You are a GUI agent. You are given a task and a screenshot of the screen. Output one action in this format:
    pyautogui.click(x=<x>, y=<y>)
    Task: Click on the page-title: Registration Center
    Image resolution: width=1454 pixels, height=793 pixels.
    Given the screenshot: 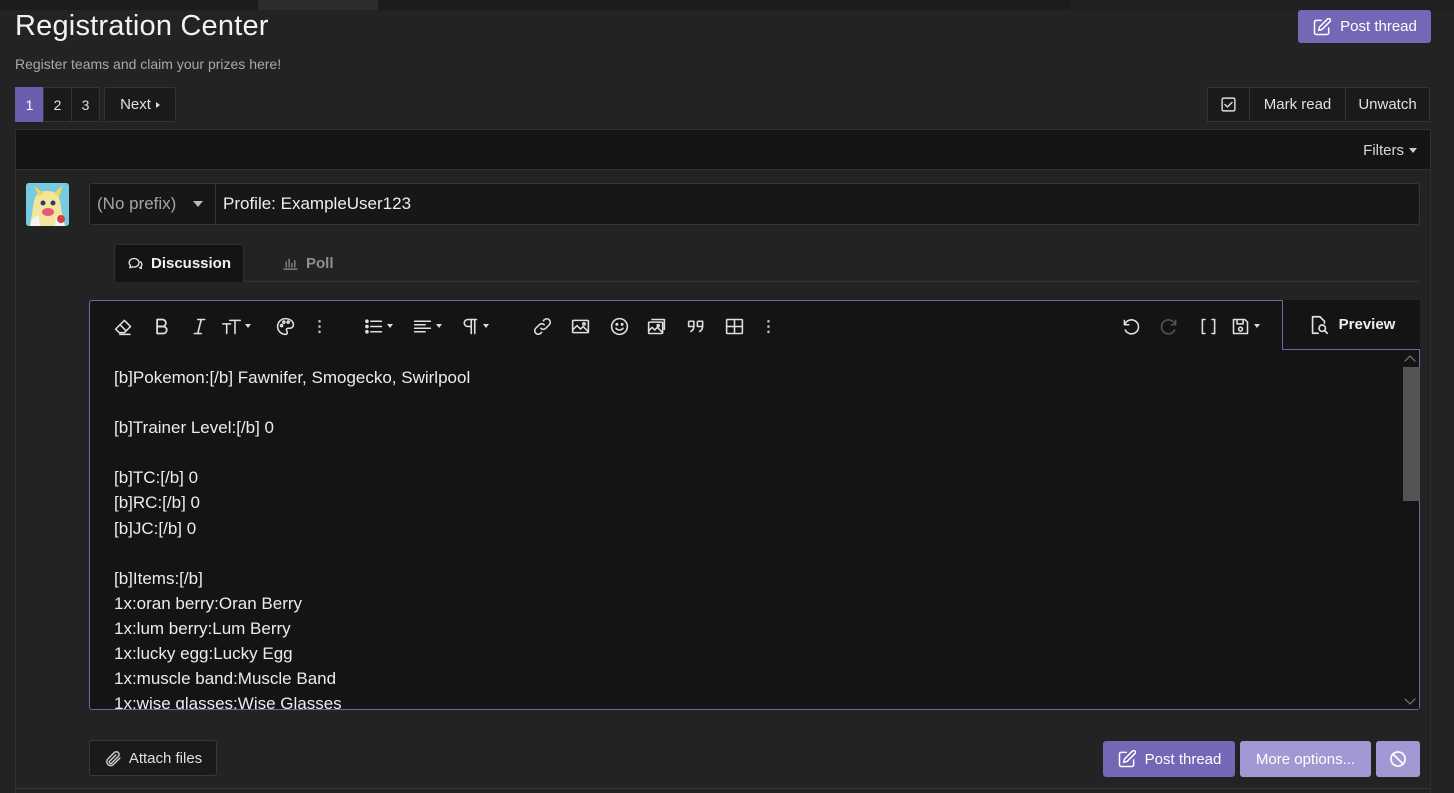 What is the action you would take?
    pyautogui.click(x=142, y=26)
    